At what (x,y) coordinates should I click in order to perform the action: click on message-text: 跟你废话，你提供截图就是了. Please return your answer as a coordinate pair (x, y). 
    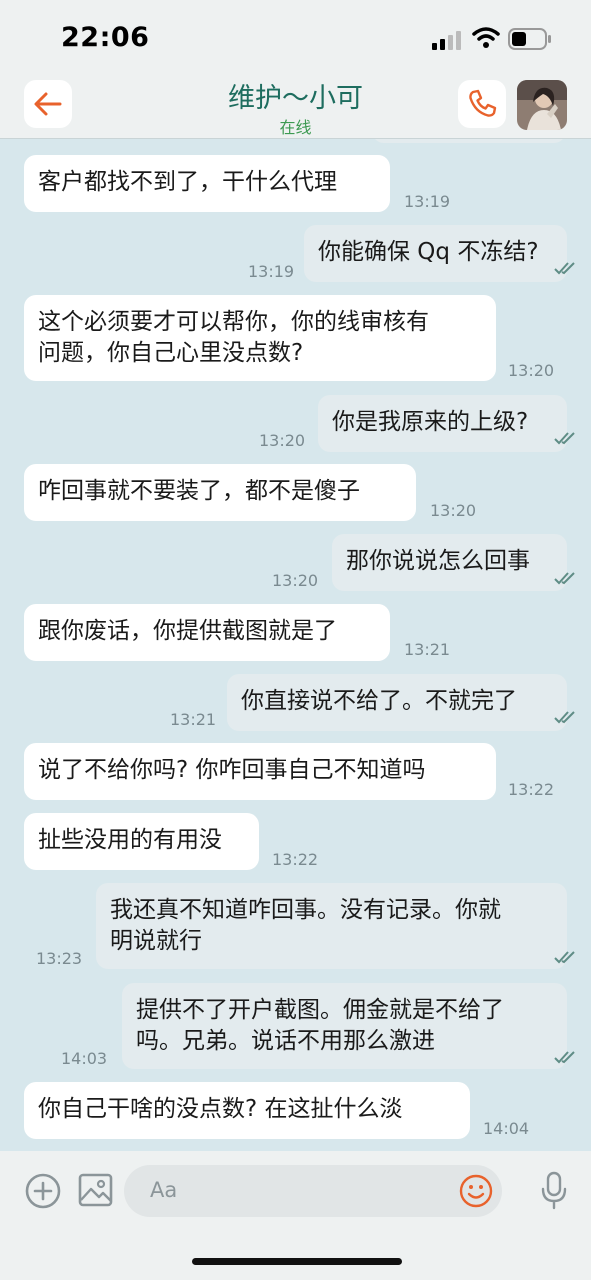
    Looking at the image, I should click on (187, 631).